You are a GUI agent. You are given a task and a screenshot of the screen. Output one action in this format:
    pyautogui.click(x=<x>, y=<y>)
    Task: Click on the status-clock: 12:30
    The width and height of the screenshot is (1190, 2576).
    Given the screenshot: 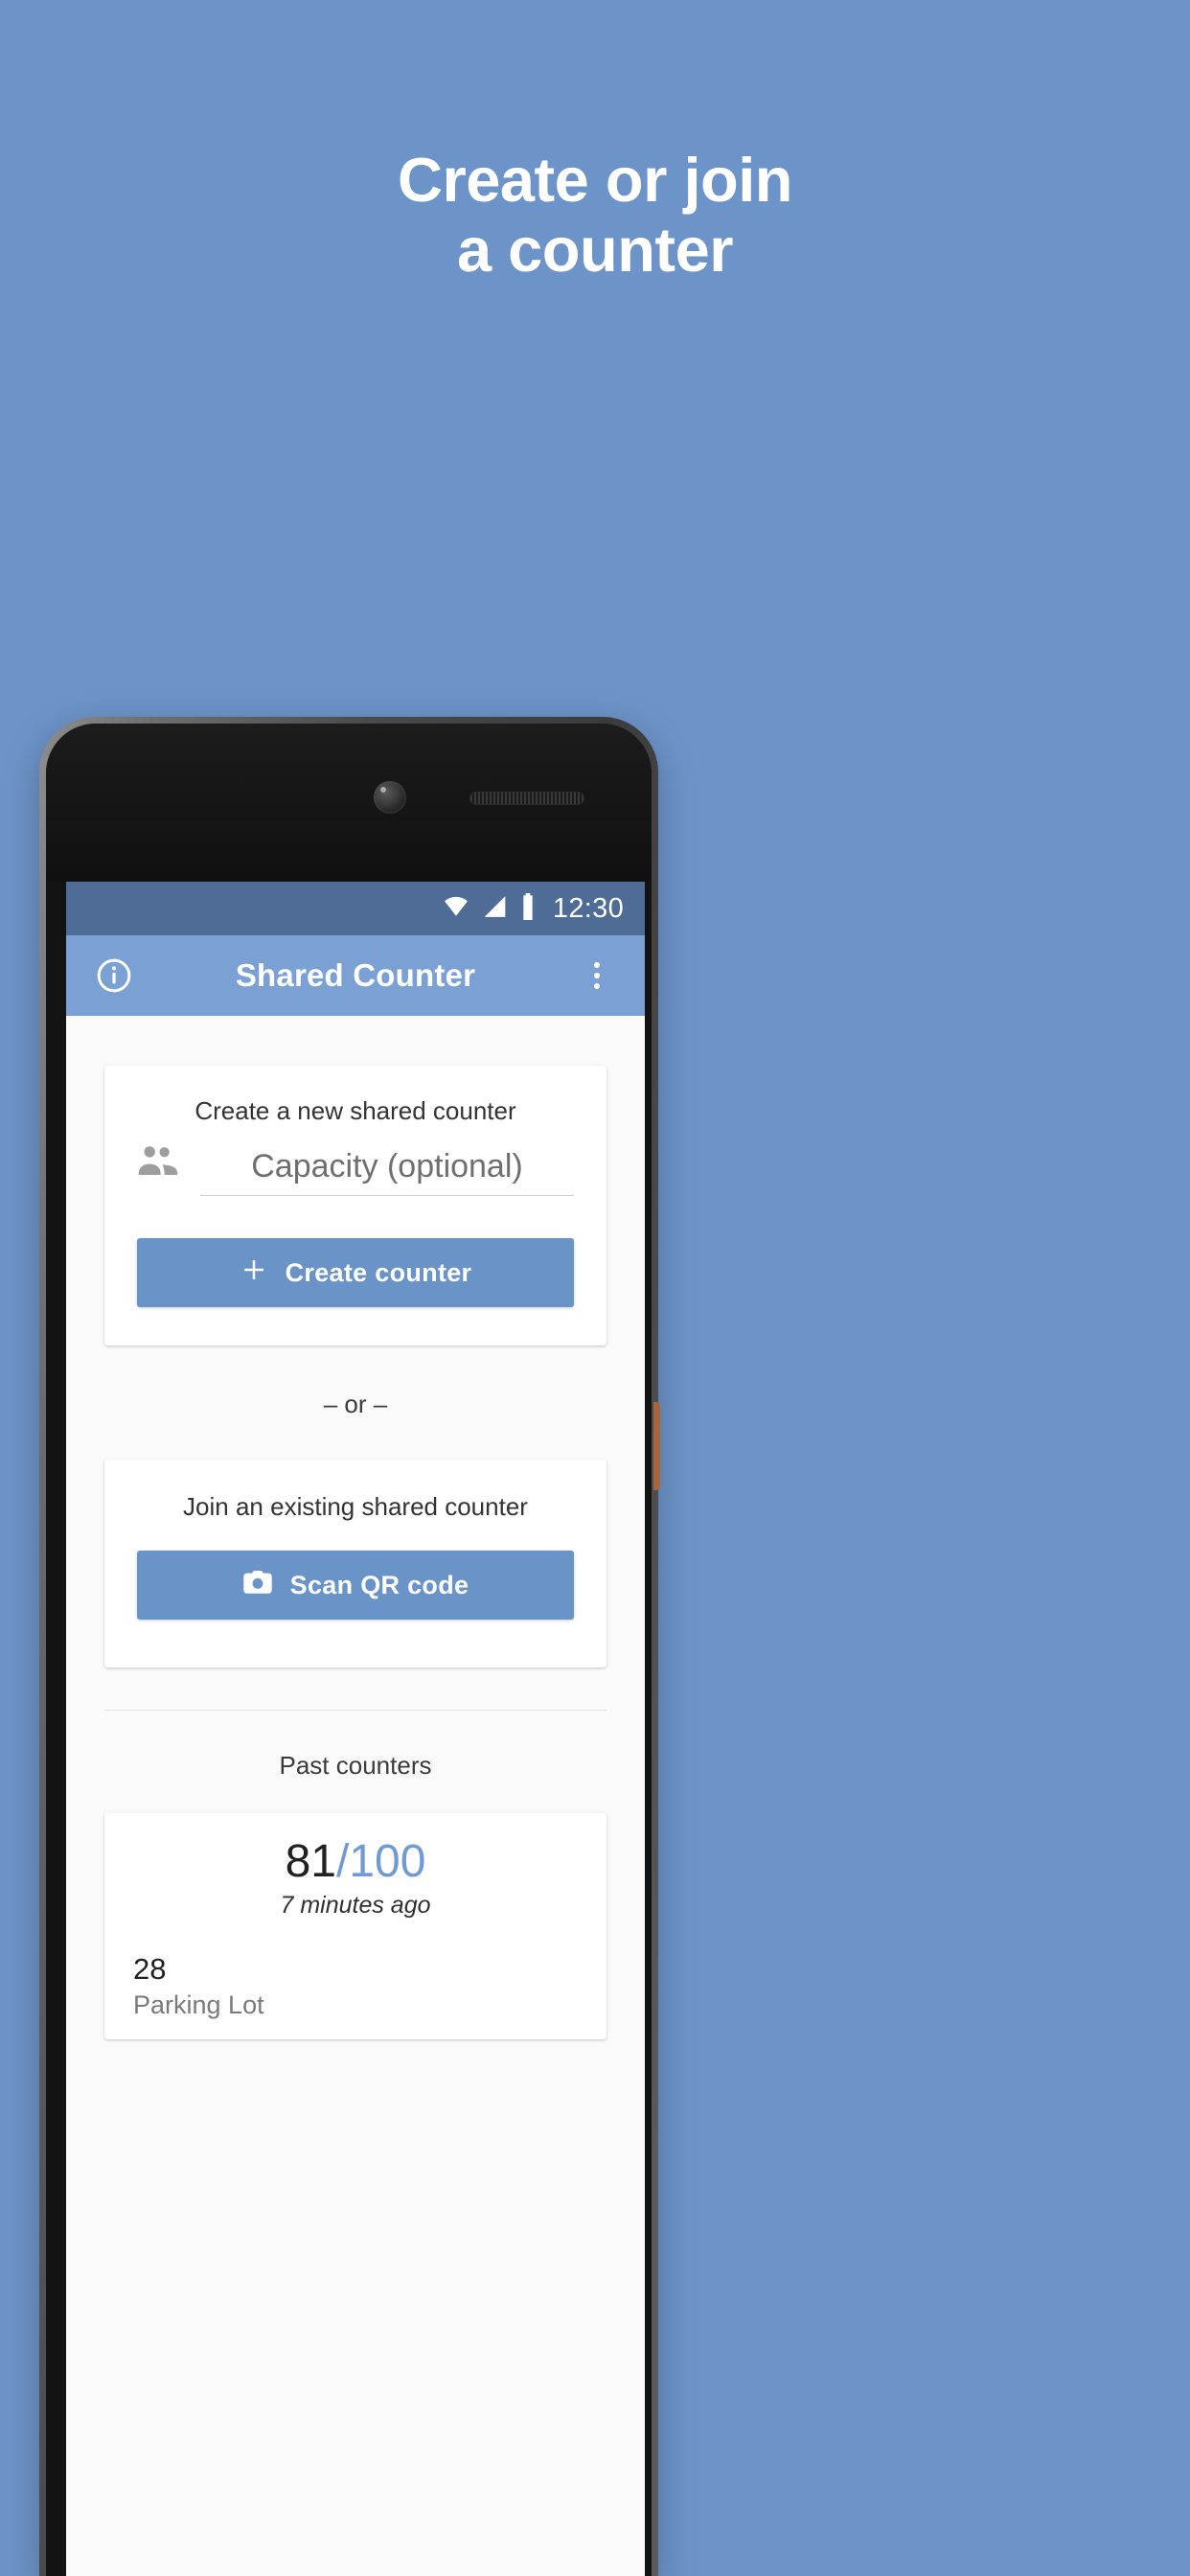 What is the action you would take?
    pyautogui.click(x=588, y=908)
    